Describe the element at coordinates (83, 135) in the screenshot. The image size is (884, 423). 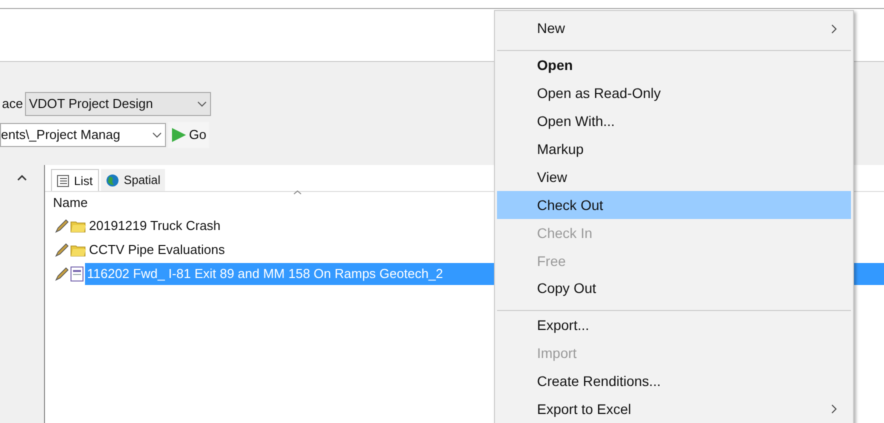
I see `path-combo: ents\_Project Manag` at that location.